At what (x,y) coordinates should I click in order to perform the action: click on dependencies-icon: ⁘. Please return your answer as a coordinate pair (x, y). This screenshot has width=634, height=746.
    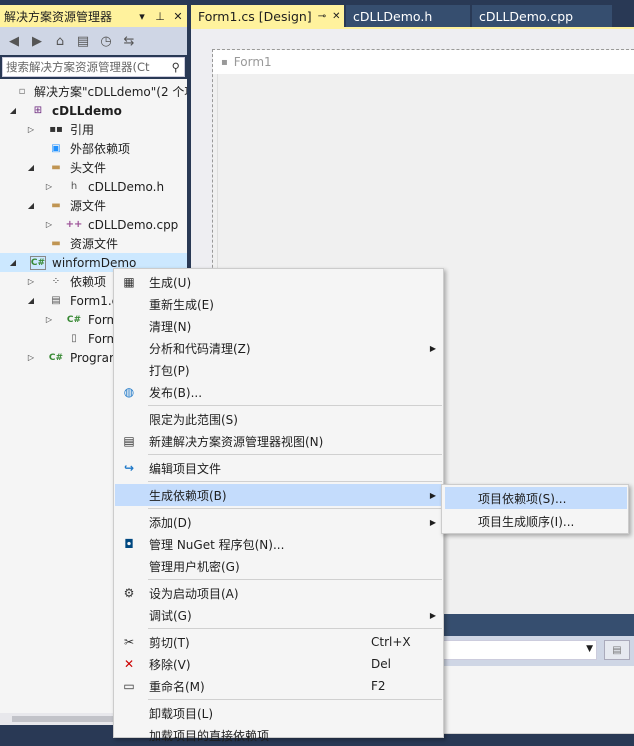
    Looking at the image, I should click on (56, 281).